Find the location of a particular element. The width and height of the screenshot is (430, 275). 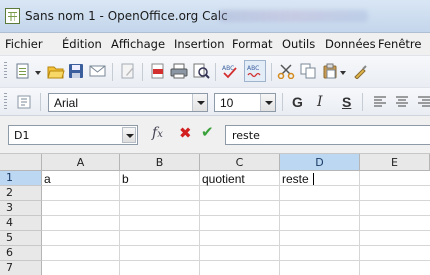

standard-toolbar: ABC ABC is located at coordinates (215, 71).